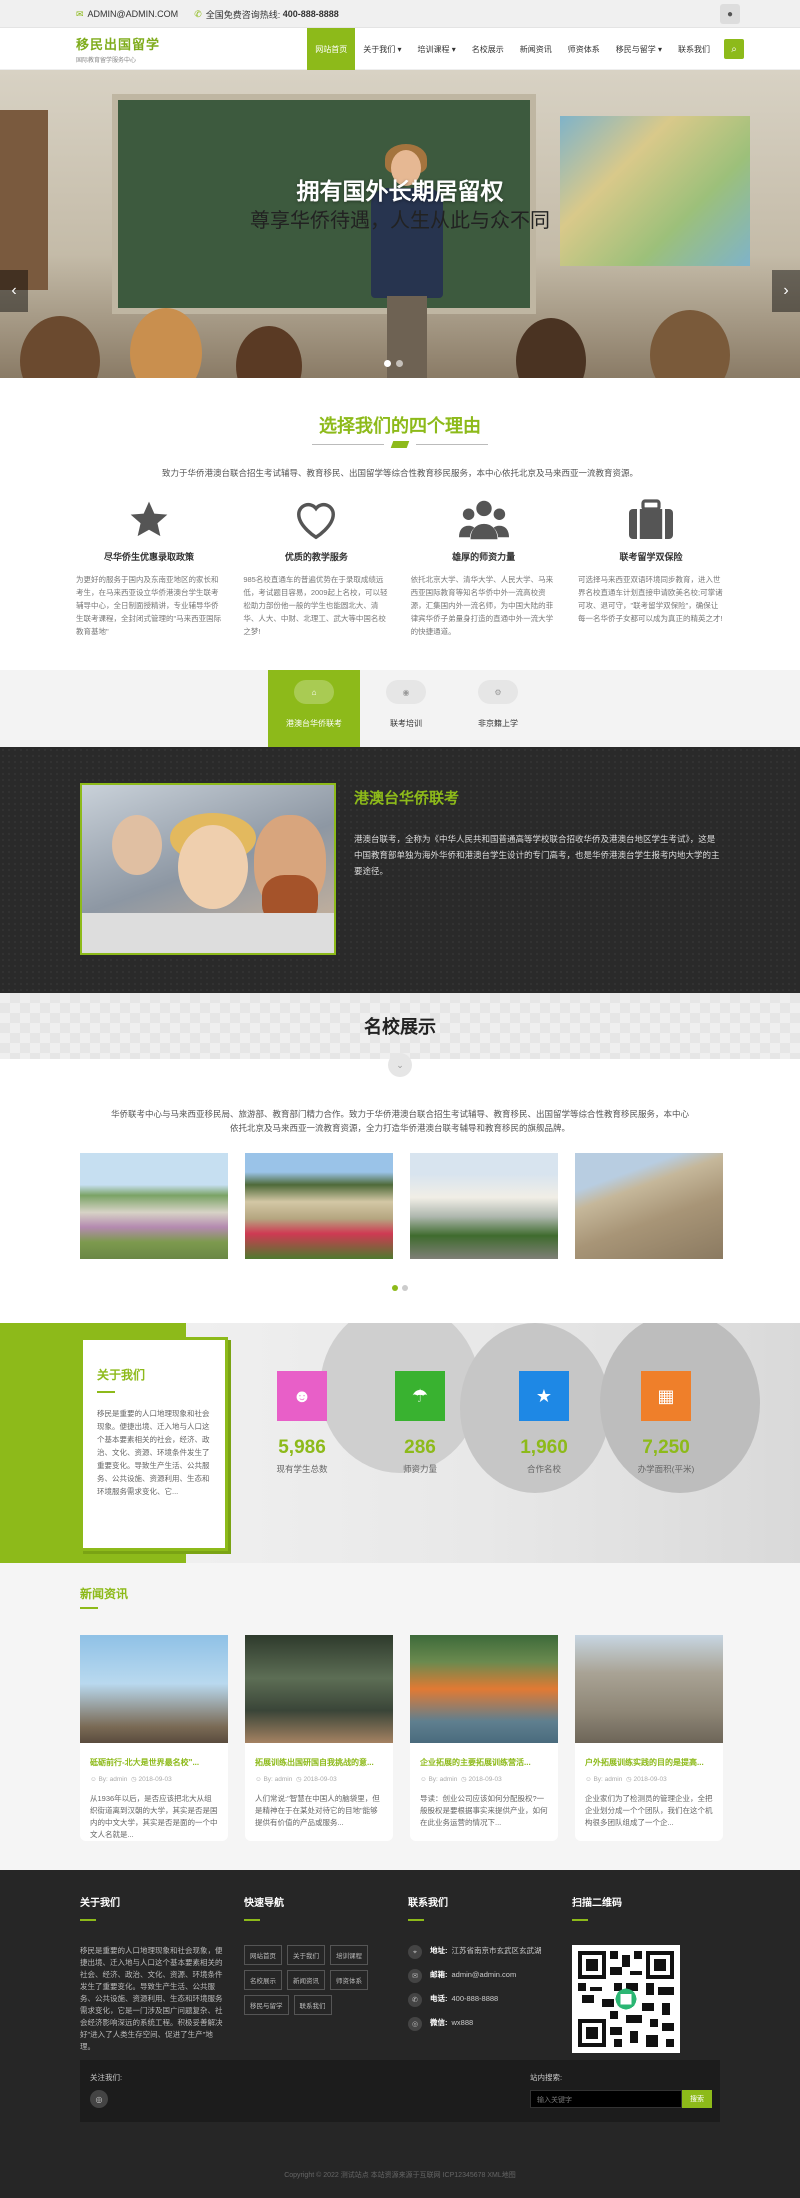 The width and height of the screenshot is (800, 2198). Describe the element at coordinates (484, 557) in the screenshot. I see `reason-title: 雄厚的师资力量` at that location.